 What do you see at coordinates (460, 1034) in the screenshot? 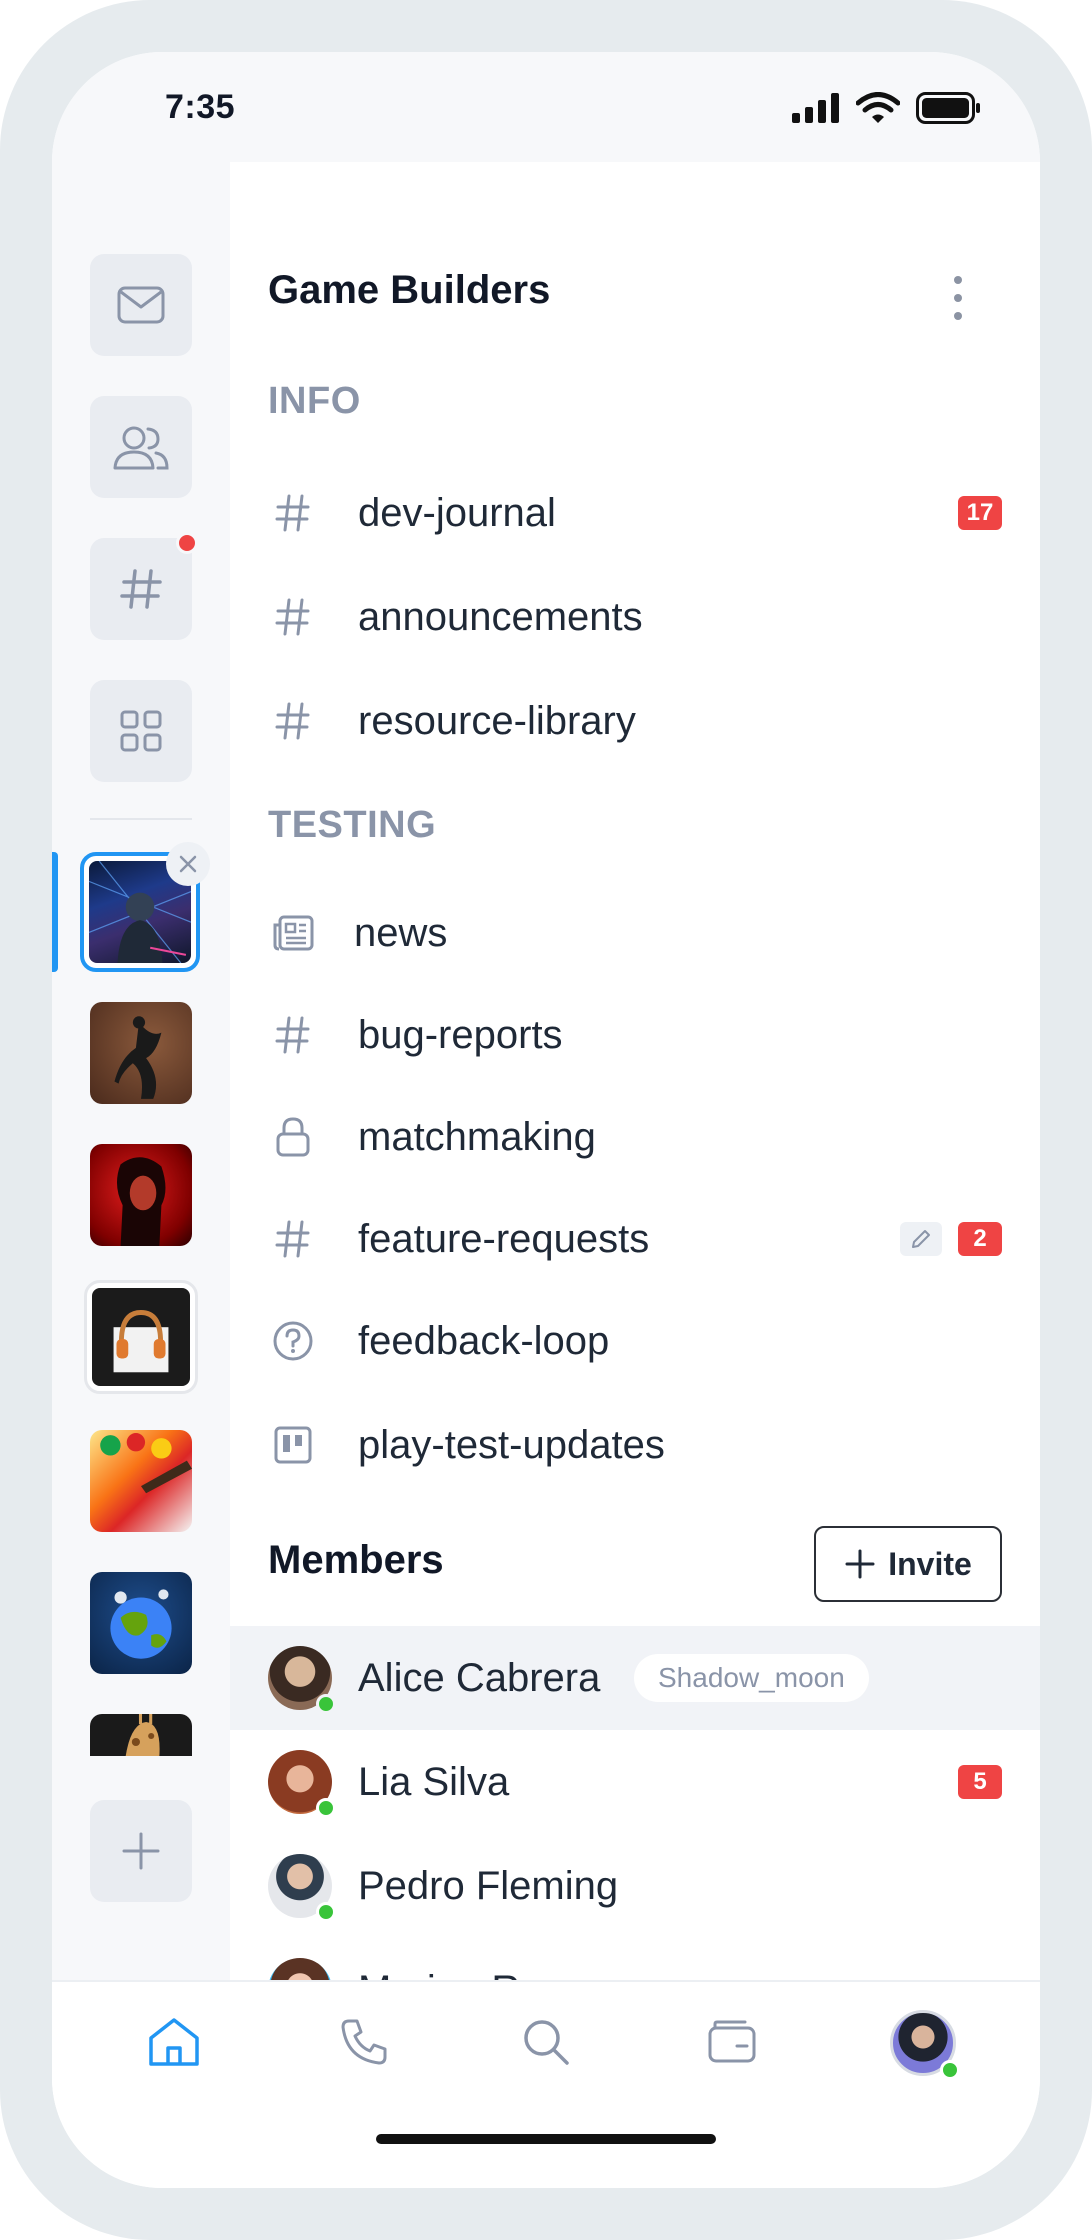
I see `channel-name: bug-reports` at bounding box center [460, 1034].